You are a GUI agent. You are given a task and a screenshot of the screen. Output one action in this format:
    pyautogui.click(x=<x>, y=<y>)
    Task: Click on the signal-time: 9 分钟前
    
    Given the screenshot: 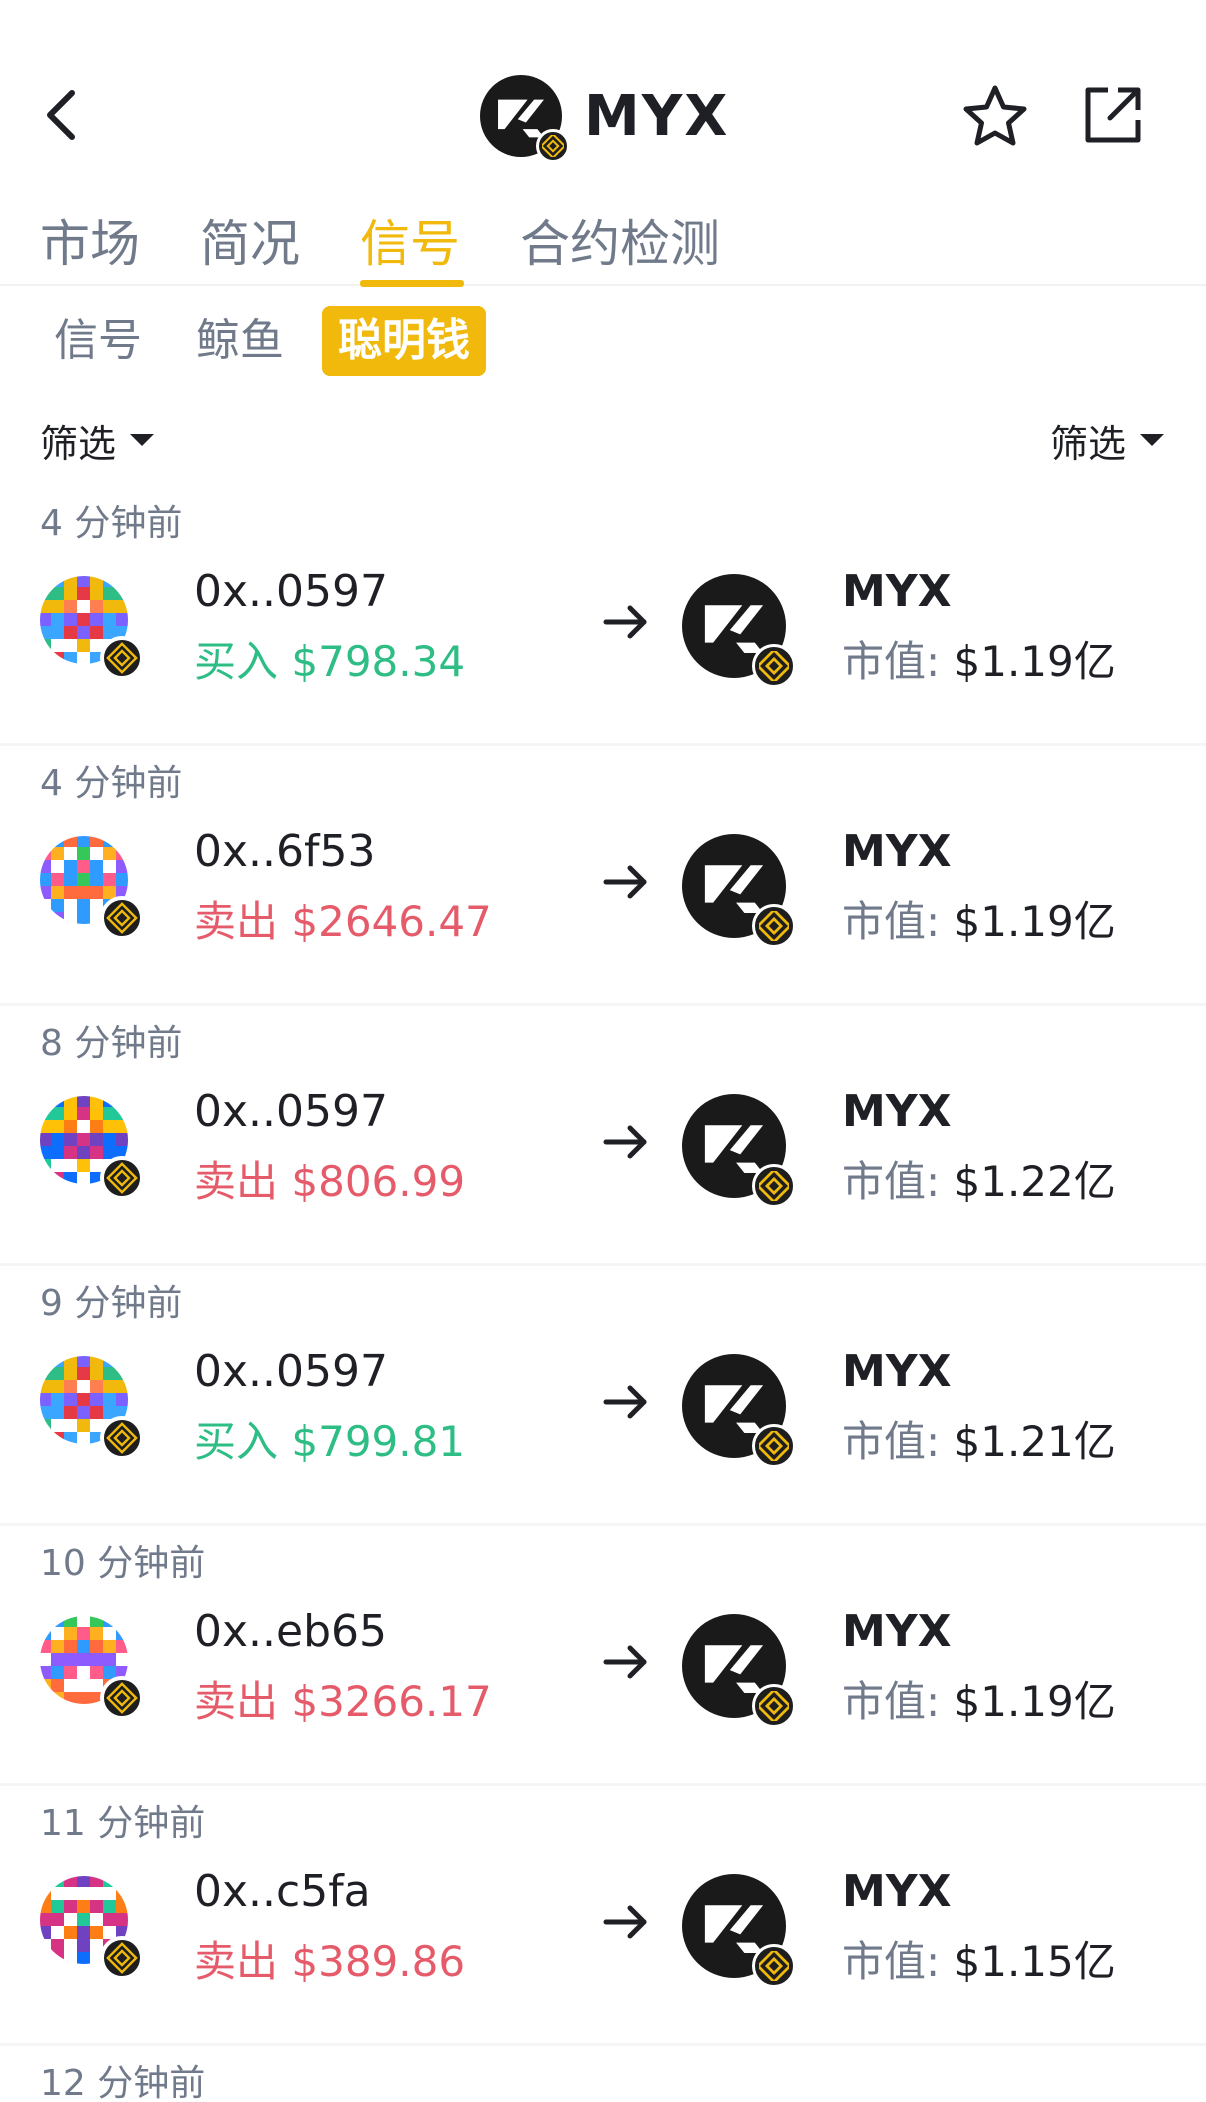 What is the action you would take?
    pyautogui.click(x=111, y=1303)
    